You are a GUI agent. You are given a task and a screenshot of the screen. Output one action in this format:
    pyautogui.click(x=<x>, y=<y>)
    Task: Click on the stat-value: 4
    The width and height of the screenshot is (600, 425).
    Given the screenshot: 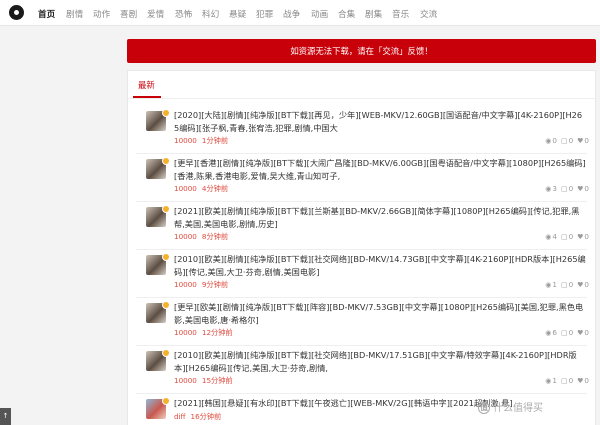 What is the action you would take?
    pyautogui.click(x=554, y=236)
    